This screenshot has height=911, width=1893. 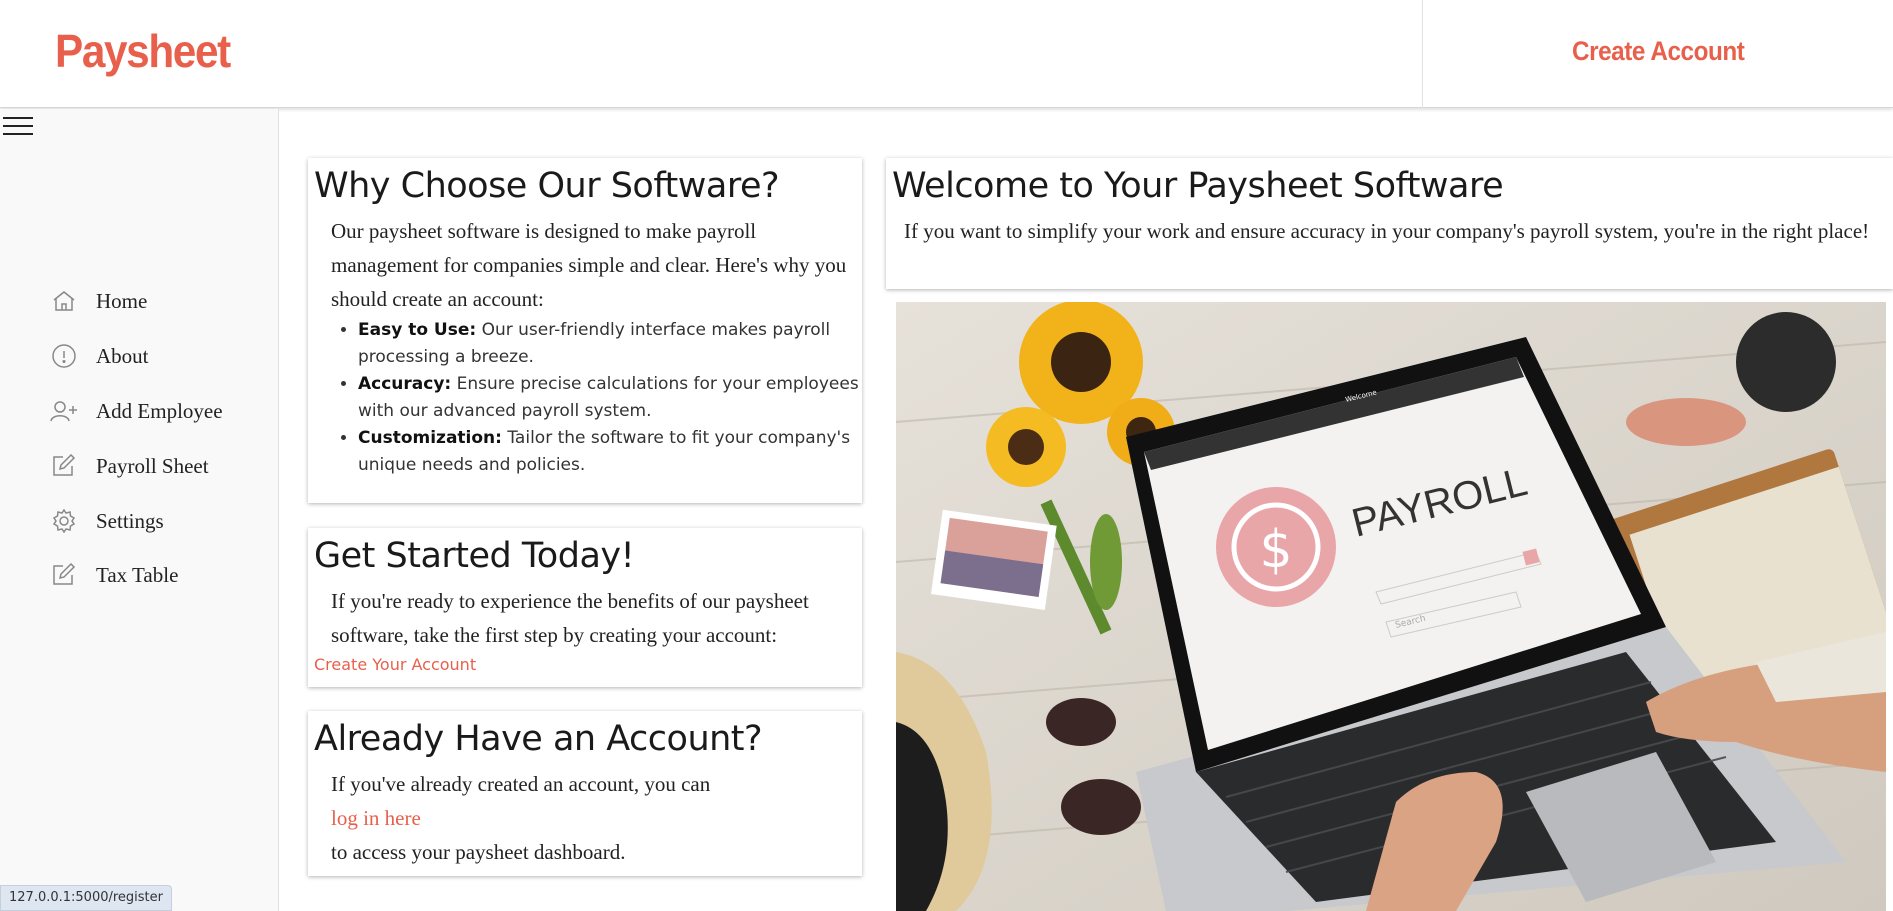 I want to click on sidebar-item-about: About, so click(x=99, y=356).